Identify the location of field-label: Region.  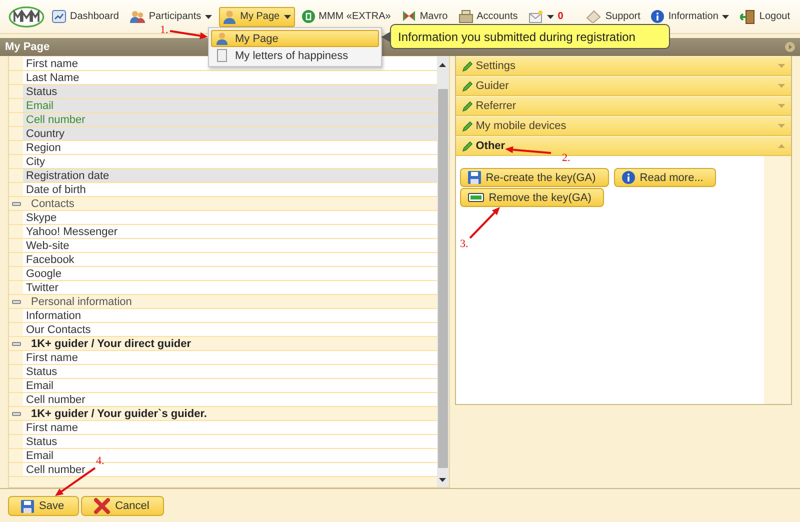
(230, 147).